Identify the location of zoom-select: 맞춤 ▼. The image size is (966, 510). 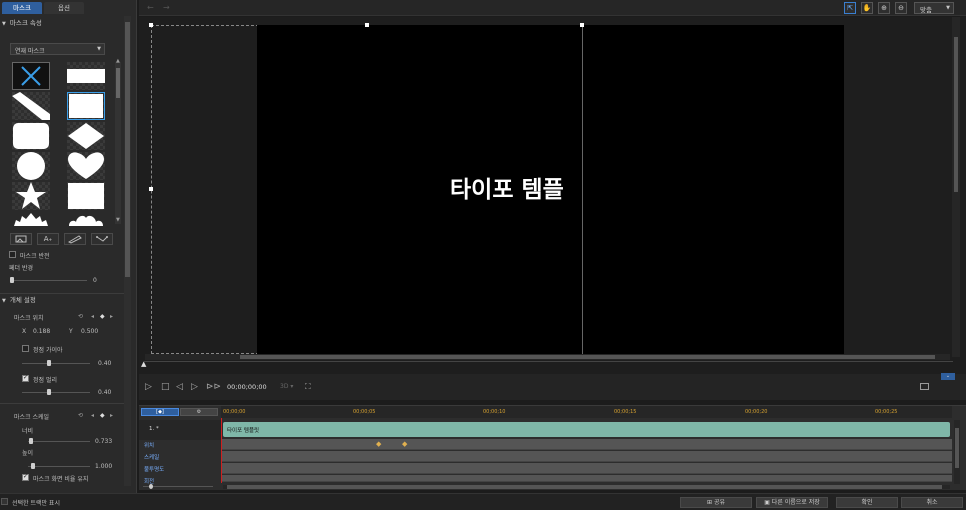
(934, 8).